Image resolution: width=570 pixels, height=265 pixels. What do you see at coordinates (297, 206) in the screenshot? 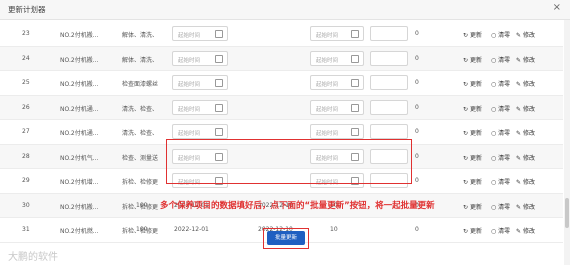
I see `annotation-text: 多个保养项目的数据填好后，点下面的“批量更新”按钮，将一起批量更新` at bounding box center [297, 206].